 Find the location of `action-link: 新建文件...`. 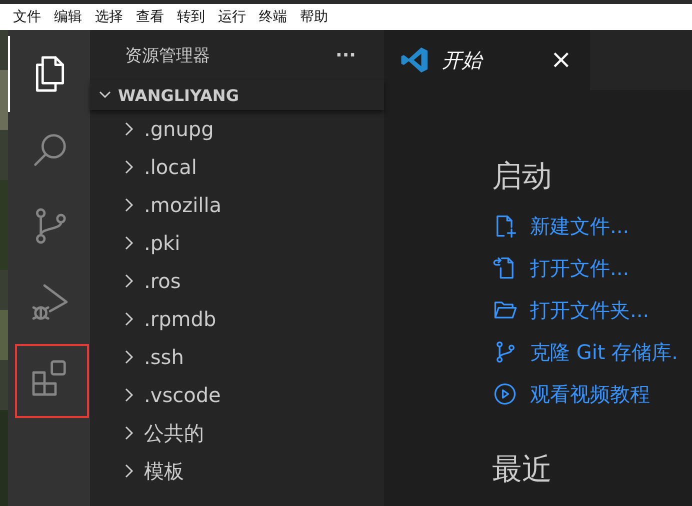

action-link: 新建文件... is located at coordinates (580, 226).